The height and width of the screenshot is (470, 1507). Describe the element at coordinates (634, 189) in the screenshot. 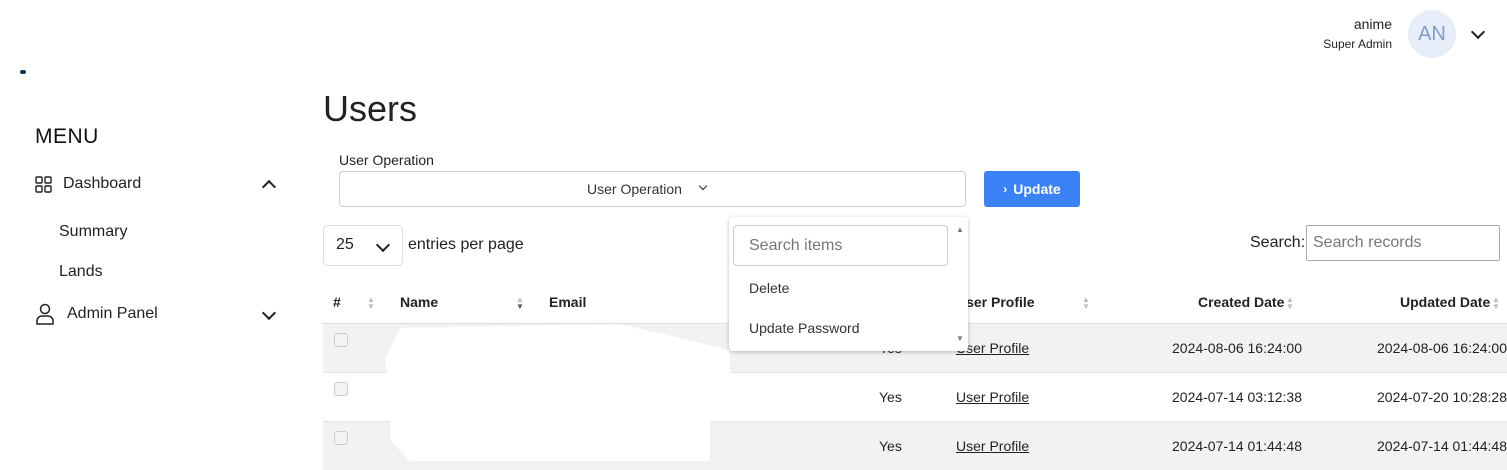

I see `user-operation-selected: User Operation` at that location.